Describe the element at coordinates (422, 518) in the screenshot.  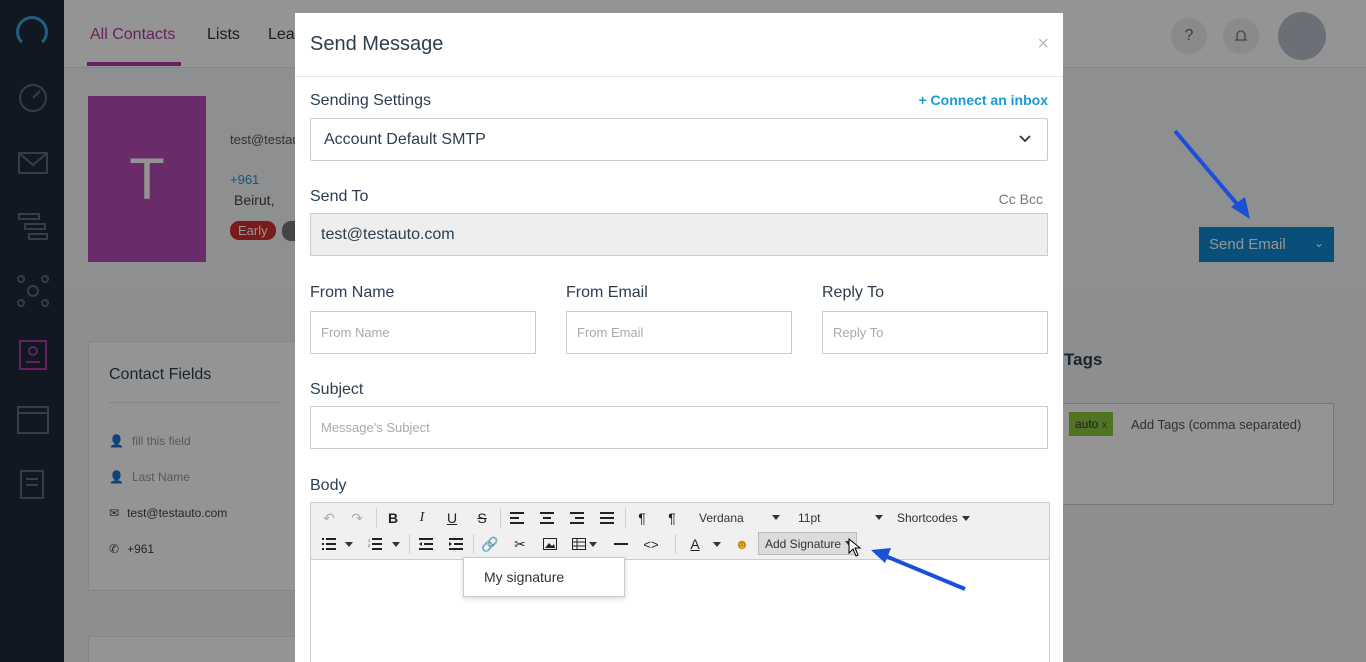
I see `italic-icon: I` at that location.